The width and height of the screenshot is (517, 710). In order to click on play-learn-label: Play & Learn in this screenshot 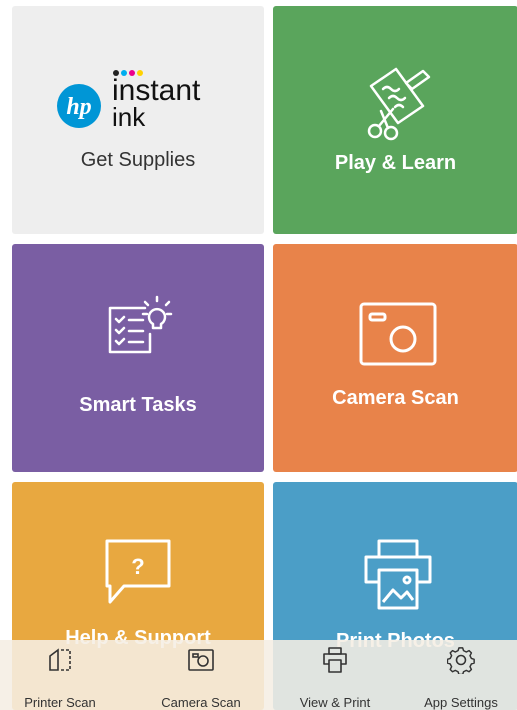, I will do `click(395, 163)`.